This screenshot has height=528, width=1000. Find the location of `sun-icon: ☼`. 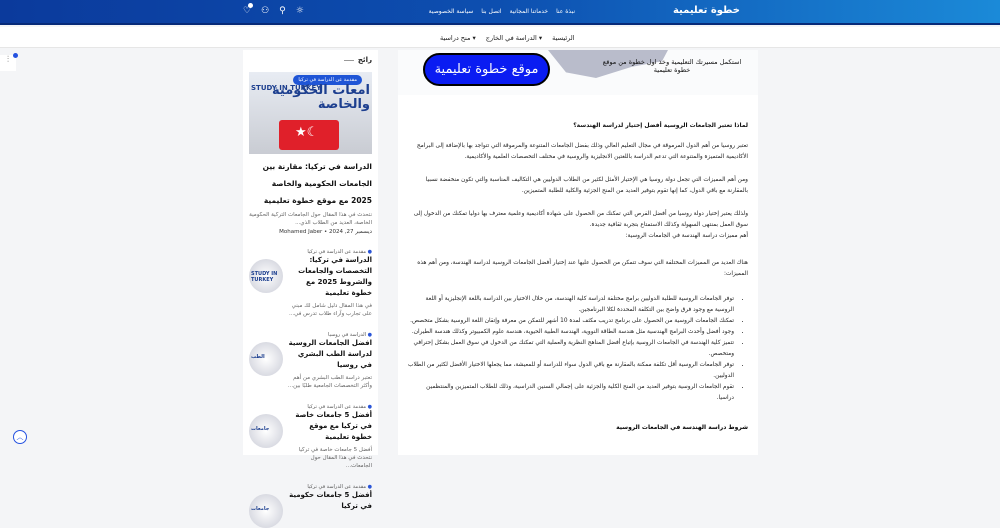

sun-icon: ☼ is located at coordinates (300, 11).